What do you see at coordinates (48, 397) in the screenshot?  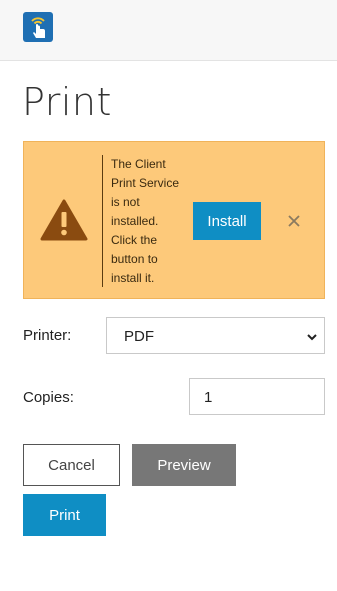 I see `copies-label: Copies:` at bounding box center [48, 397].